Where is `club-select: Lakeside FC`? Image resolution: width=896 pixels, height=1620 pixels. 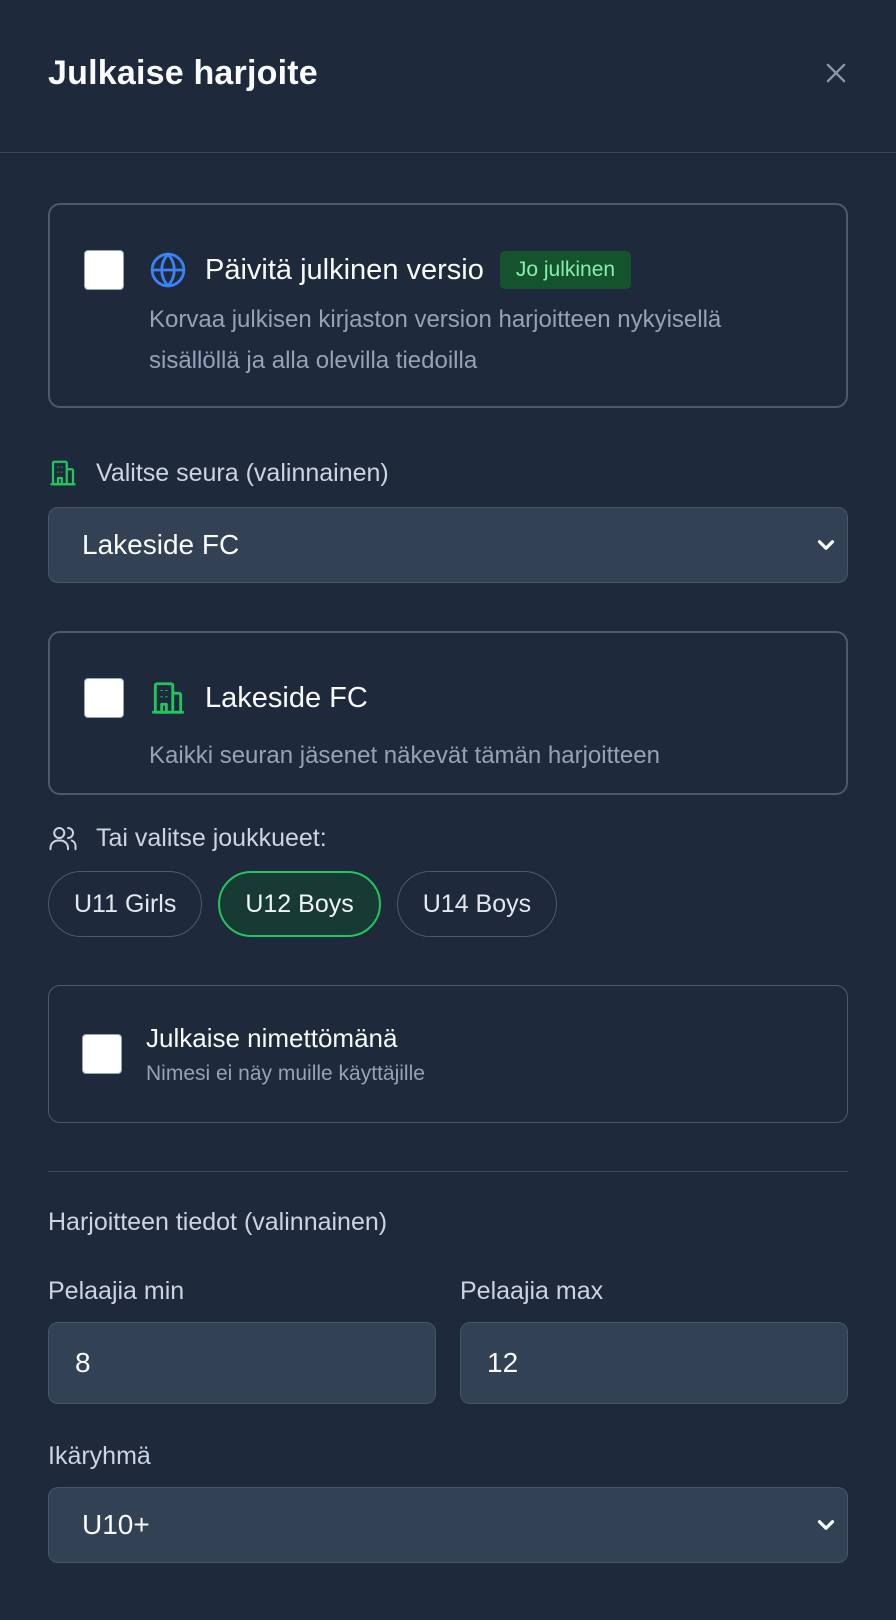 club-select: Lakeside FC is located at coordinates (448, 545).